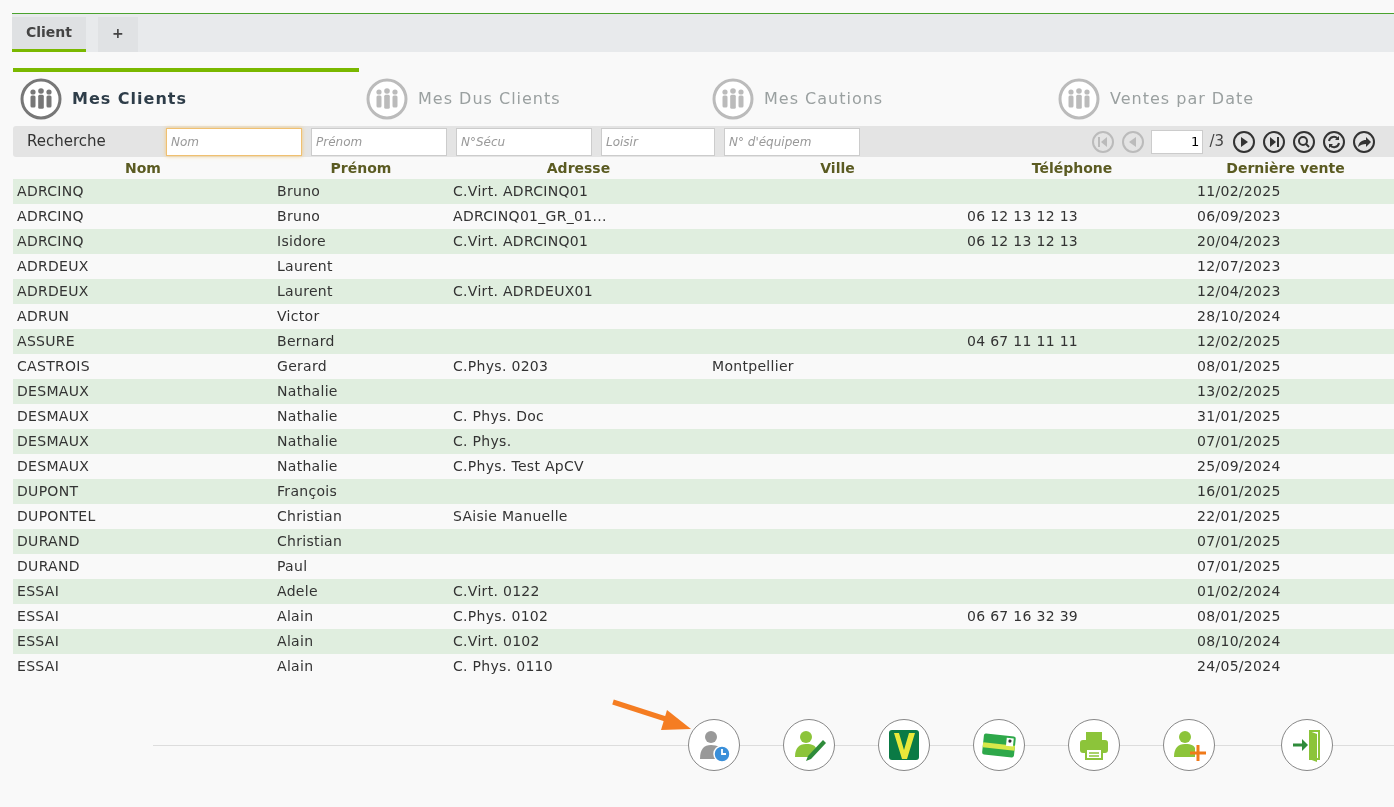  I want to click on search-field: Nom, so click(234, 141).